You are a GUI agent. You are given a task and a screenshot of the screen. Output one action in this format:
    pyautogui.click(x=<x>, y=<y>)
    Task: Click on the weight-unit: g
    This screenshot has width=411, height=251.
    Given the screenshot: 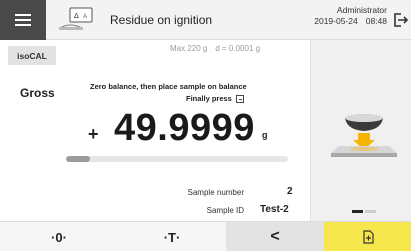 What is the action you would take?
    pyautogui.click(x=265, y=135)
    